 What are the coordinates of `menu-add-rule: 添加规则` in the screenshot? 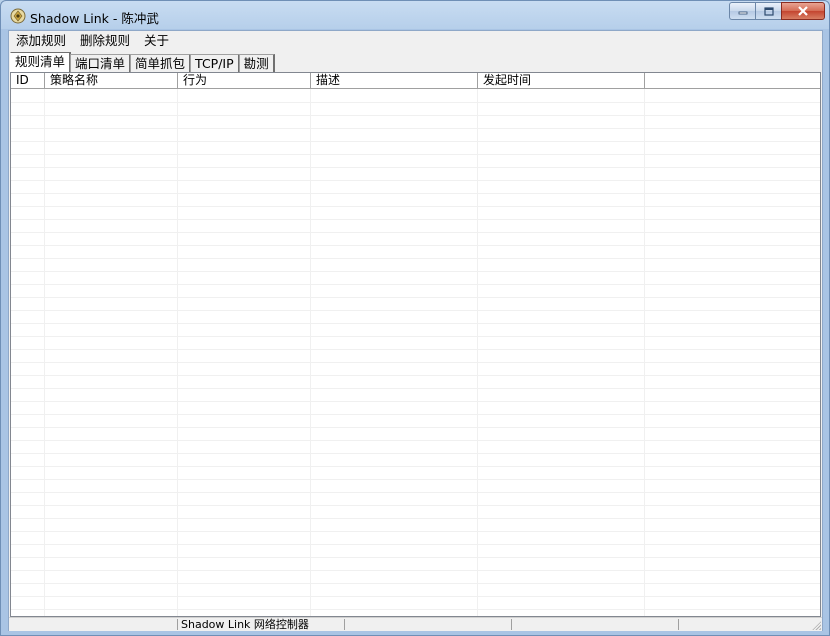 It's located at (41, 40).